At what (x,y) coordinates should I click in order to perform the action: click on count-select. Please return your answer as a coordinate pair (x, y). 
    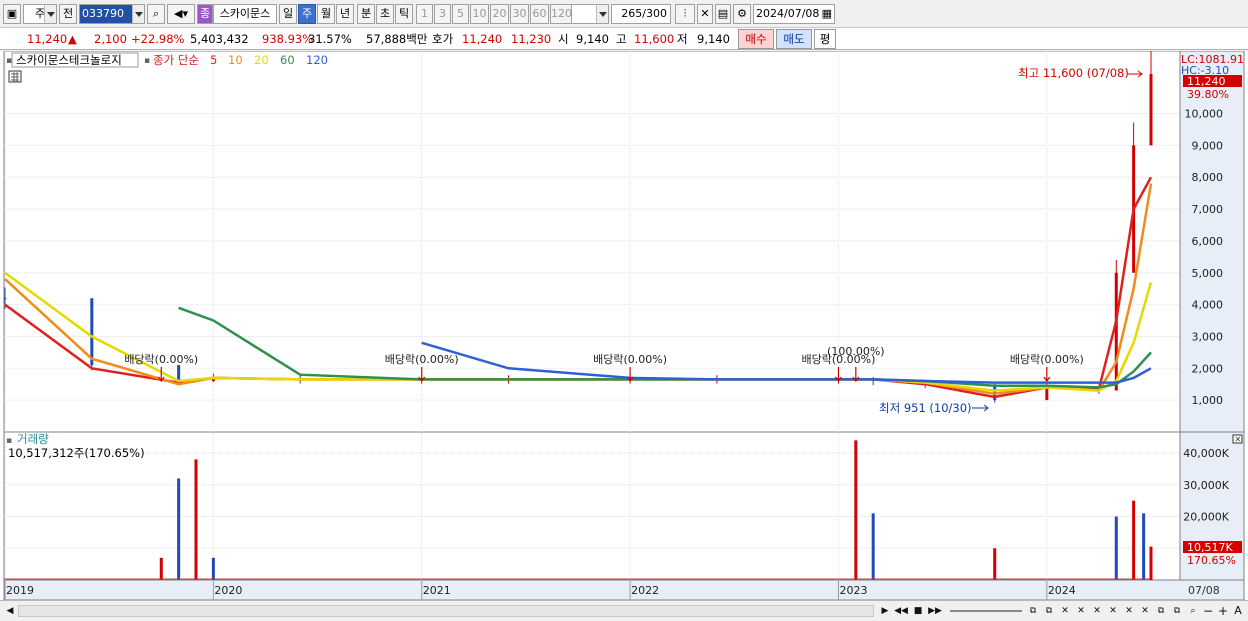
    Looking at the image, I should click on (590, 14).